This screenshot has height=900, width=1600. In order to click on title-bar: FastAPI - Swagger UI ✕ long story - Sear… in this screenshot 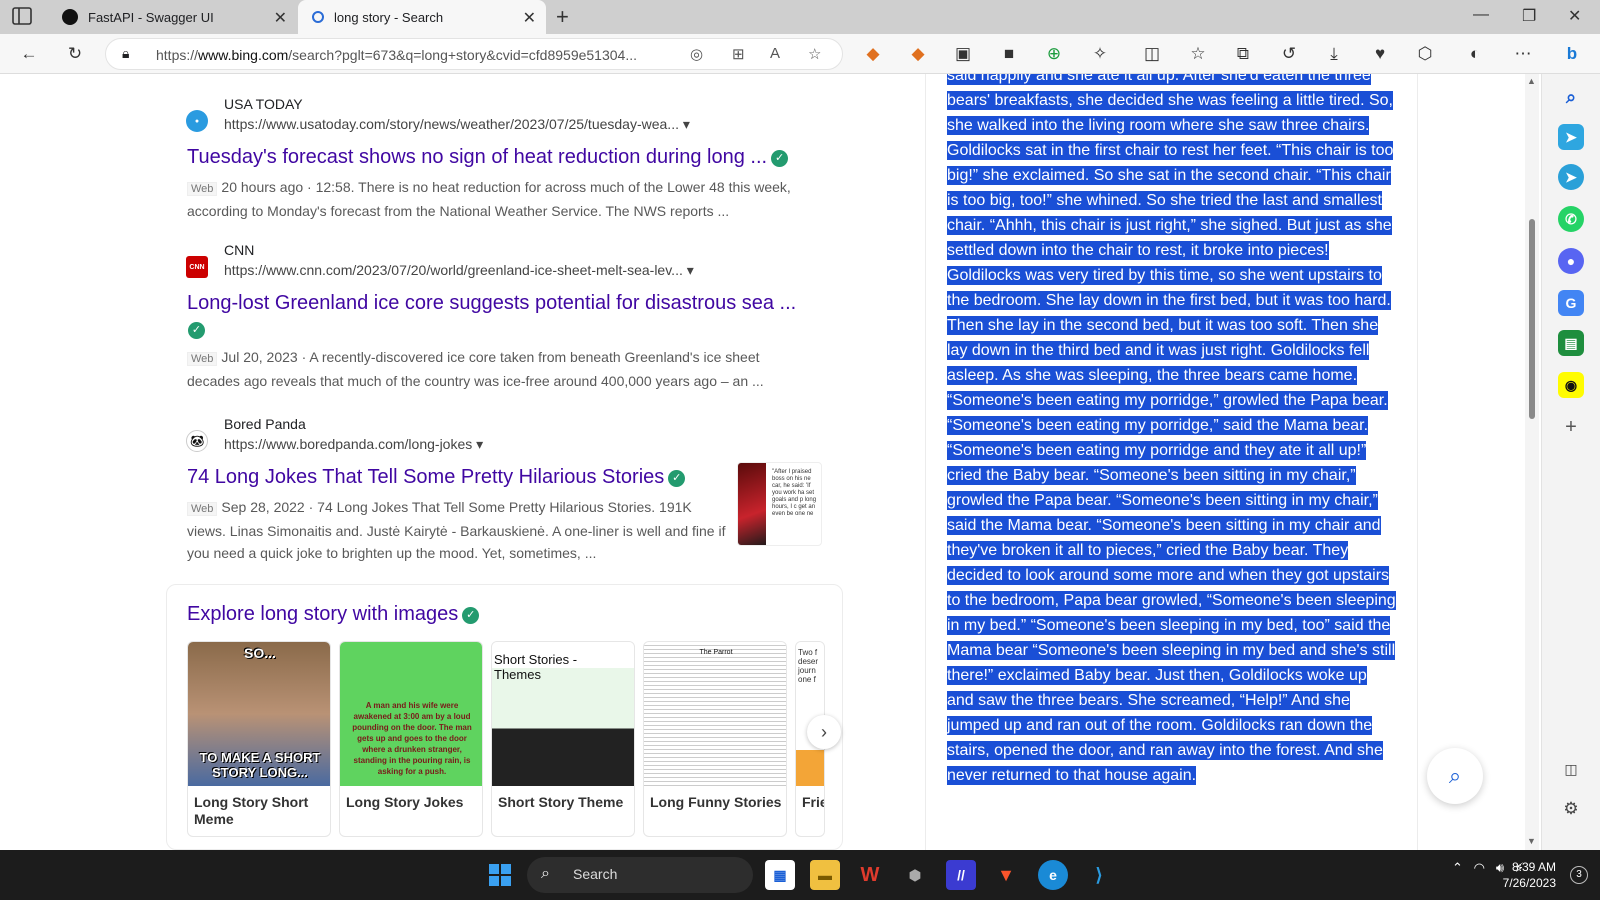, I will do `click(800, 17)`.